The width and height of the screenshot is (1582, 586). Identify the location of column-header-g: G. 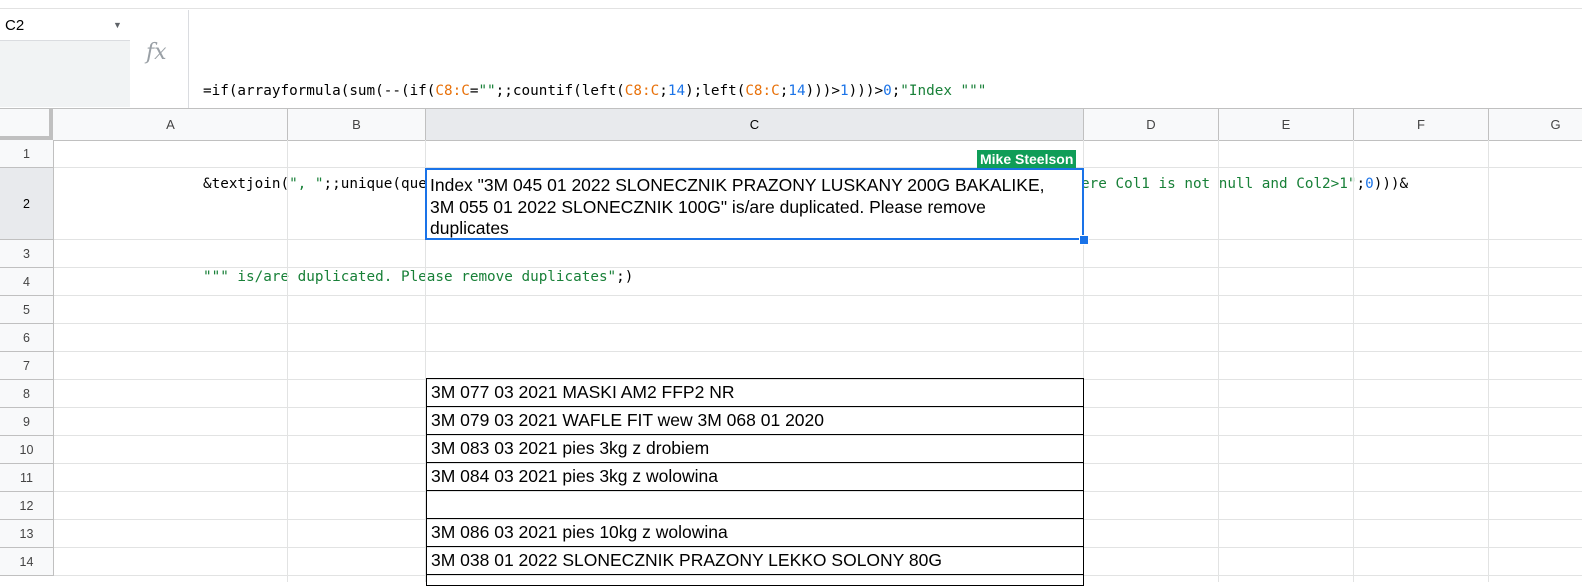
(1535, 124).